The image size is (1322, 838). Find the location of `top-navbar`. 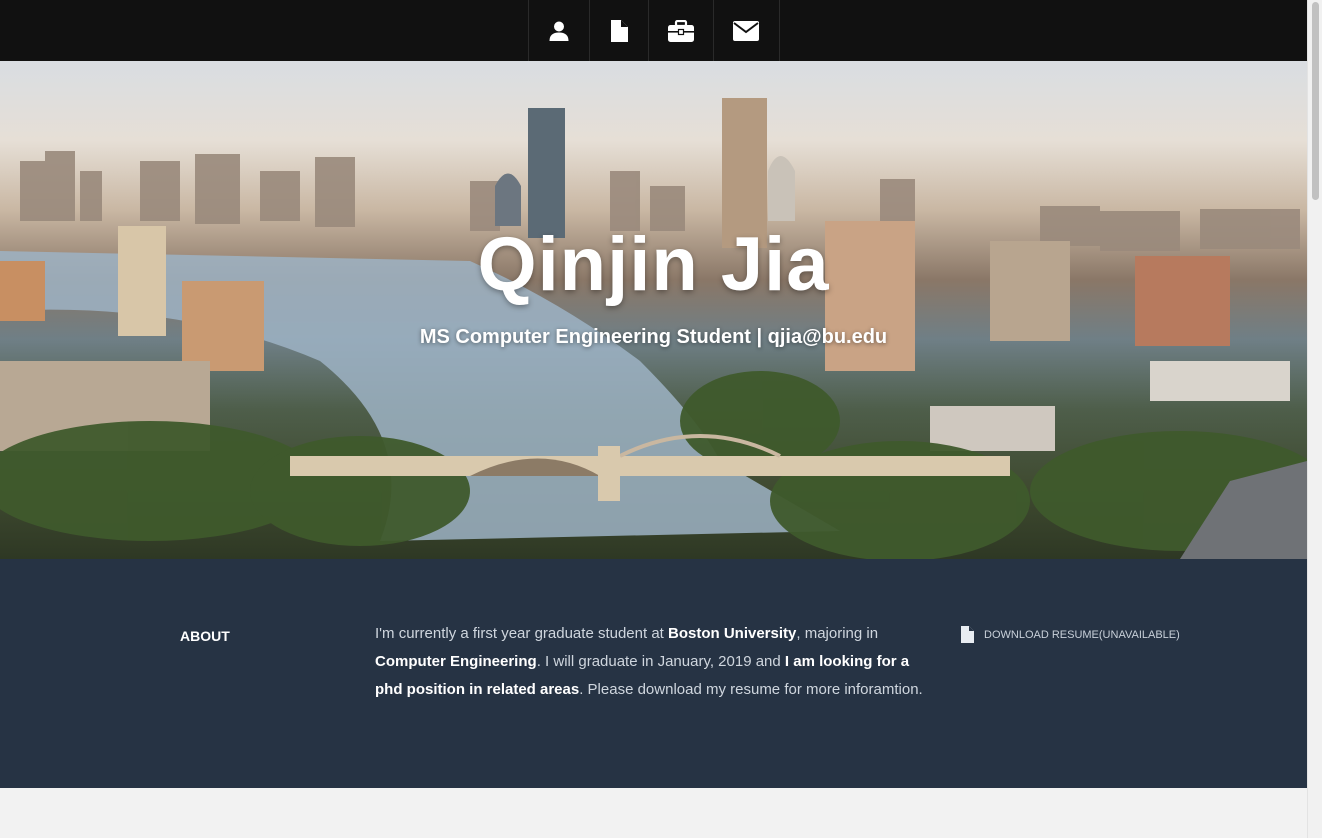

top-navbar is located at coordinates (653, 30).